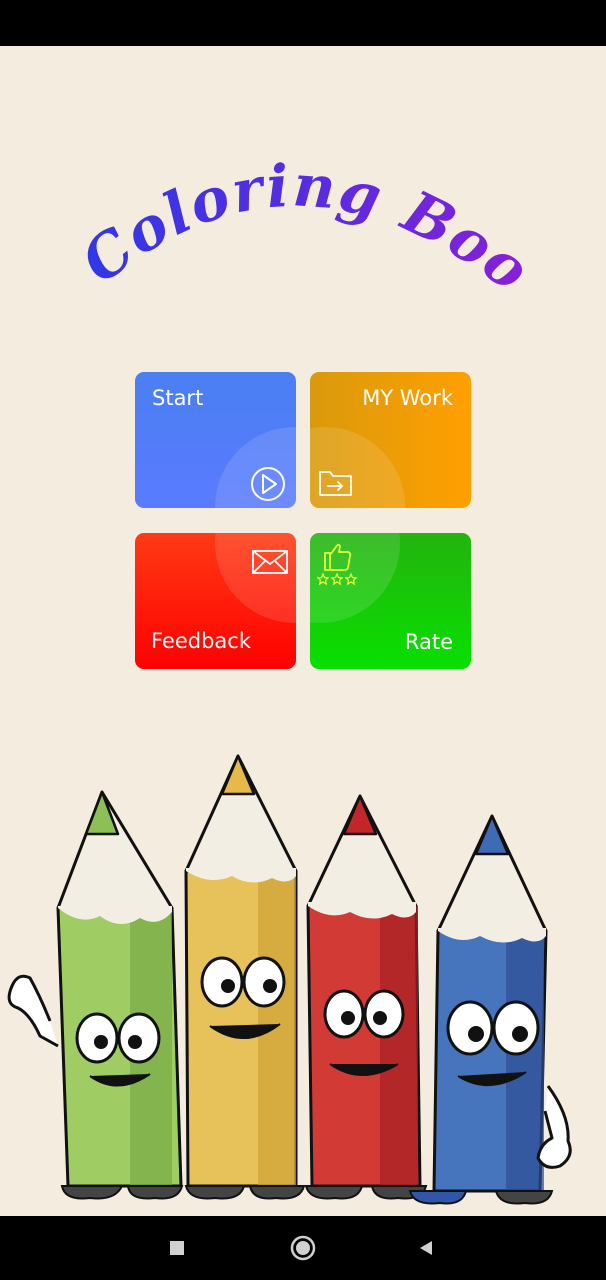 The height and width of the screenshot is (1280, 606). Describe the element at coordinates (390, 601) in the screenshot. I see `rate-button: Rate` at that location.